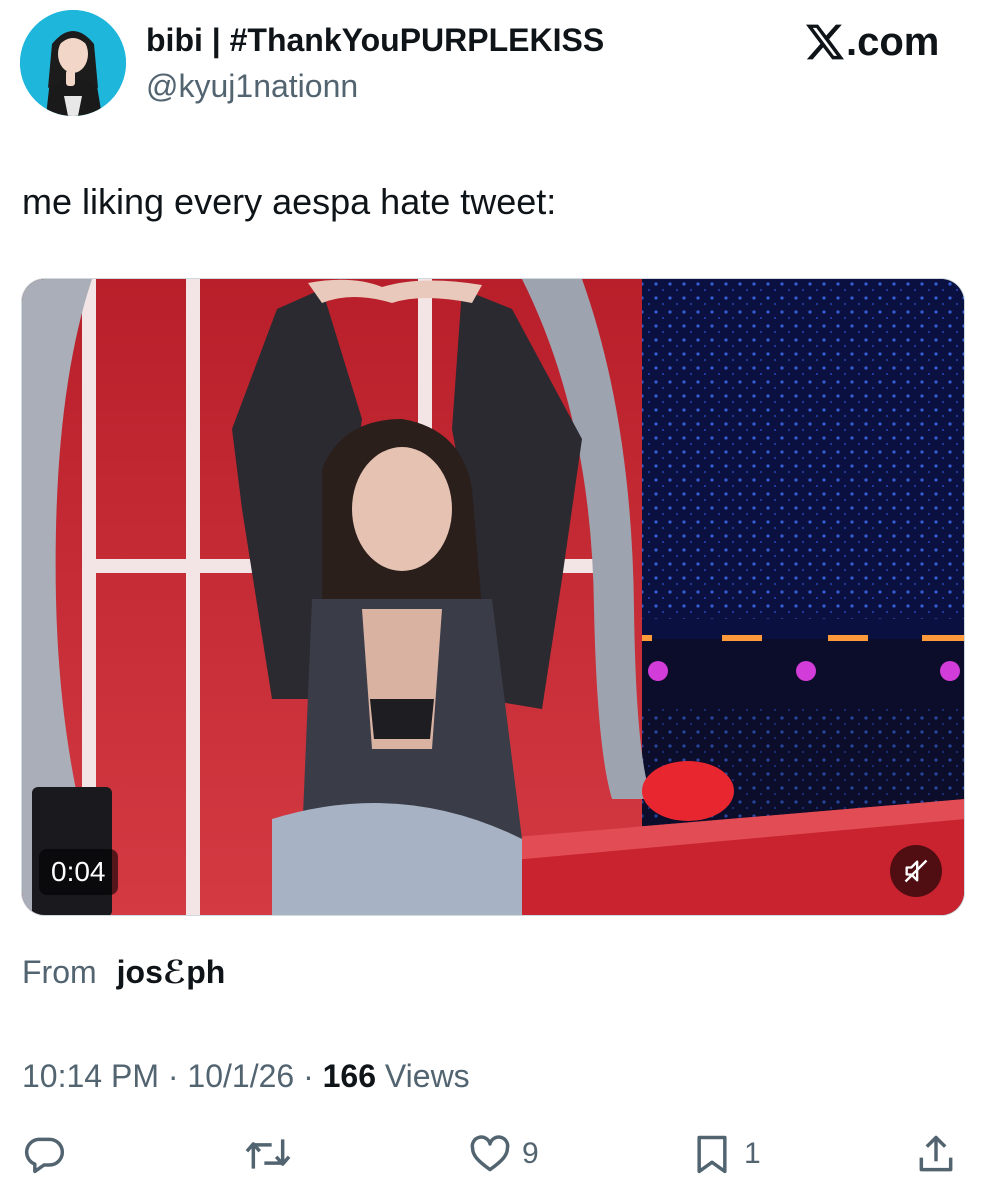  Describe the element at coordinates (712, 1154) in the screenshot. I see `bookmark-icon` at that location.